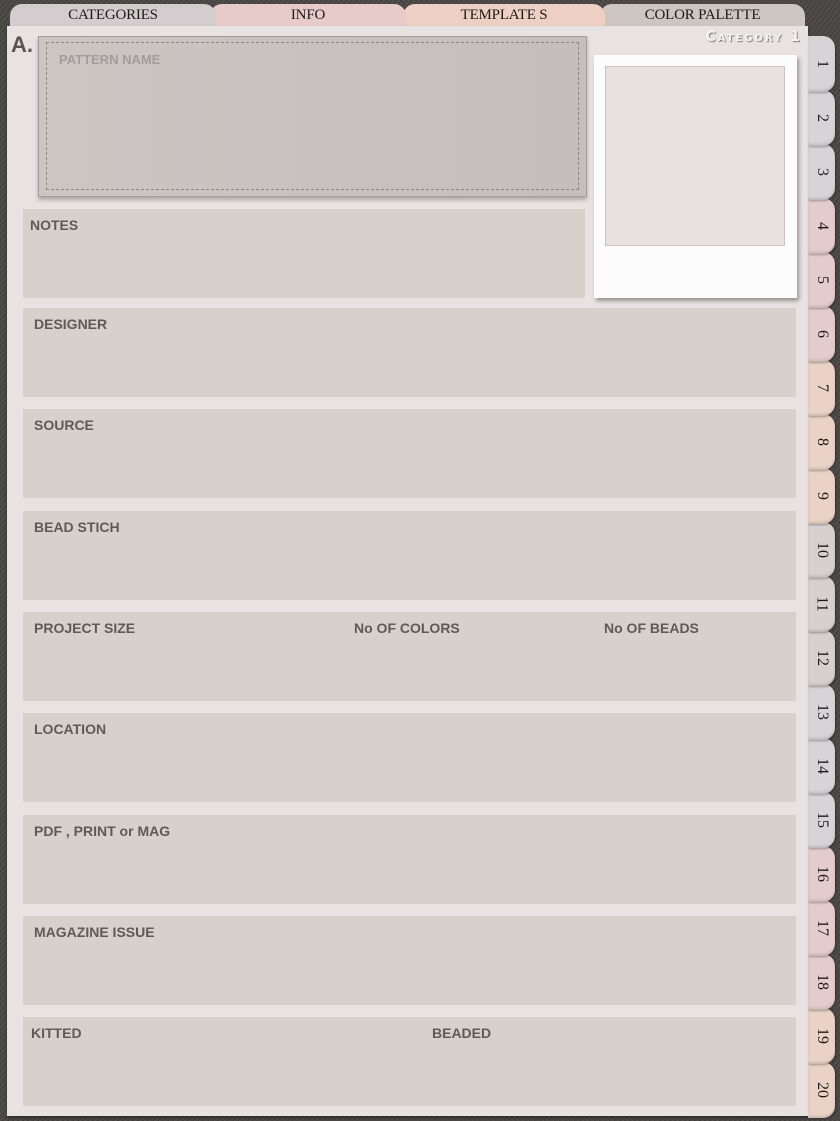 Image resolution: width=840 pixels, height=1121 pixels. What do you see at coordinates (409, 960) in the screenshot?
I see `magazine-issue-field: MAGAZINE ISSUE` at bounding box center [409, 960].